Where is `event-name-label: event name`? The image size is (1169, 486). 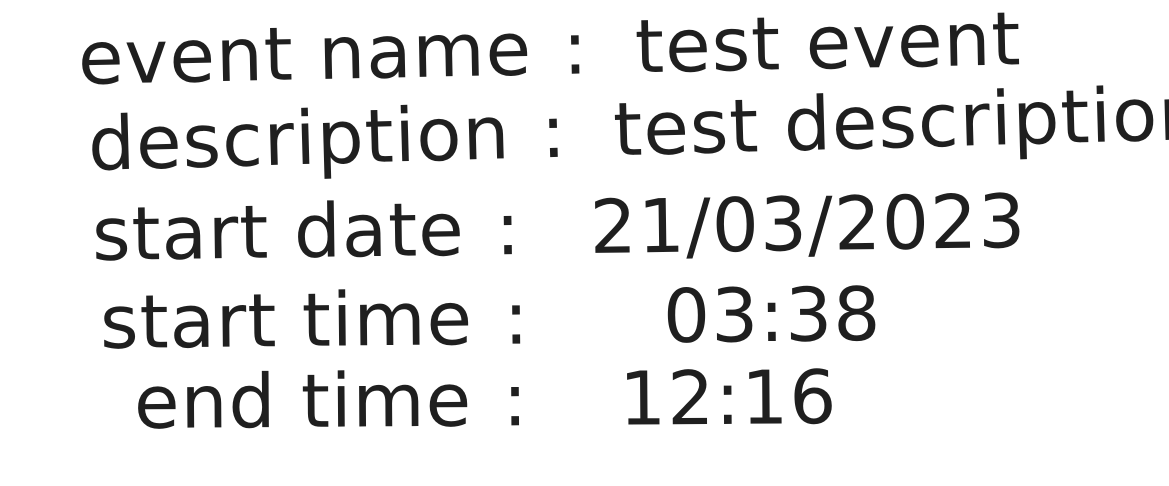 event-name-label: event name is located at coordinates (305, 54).